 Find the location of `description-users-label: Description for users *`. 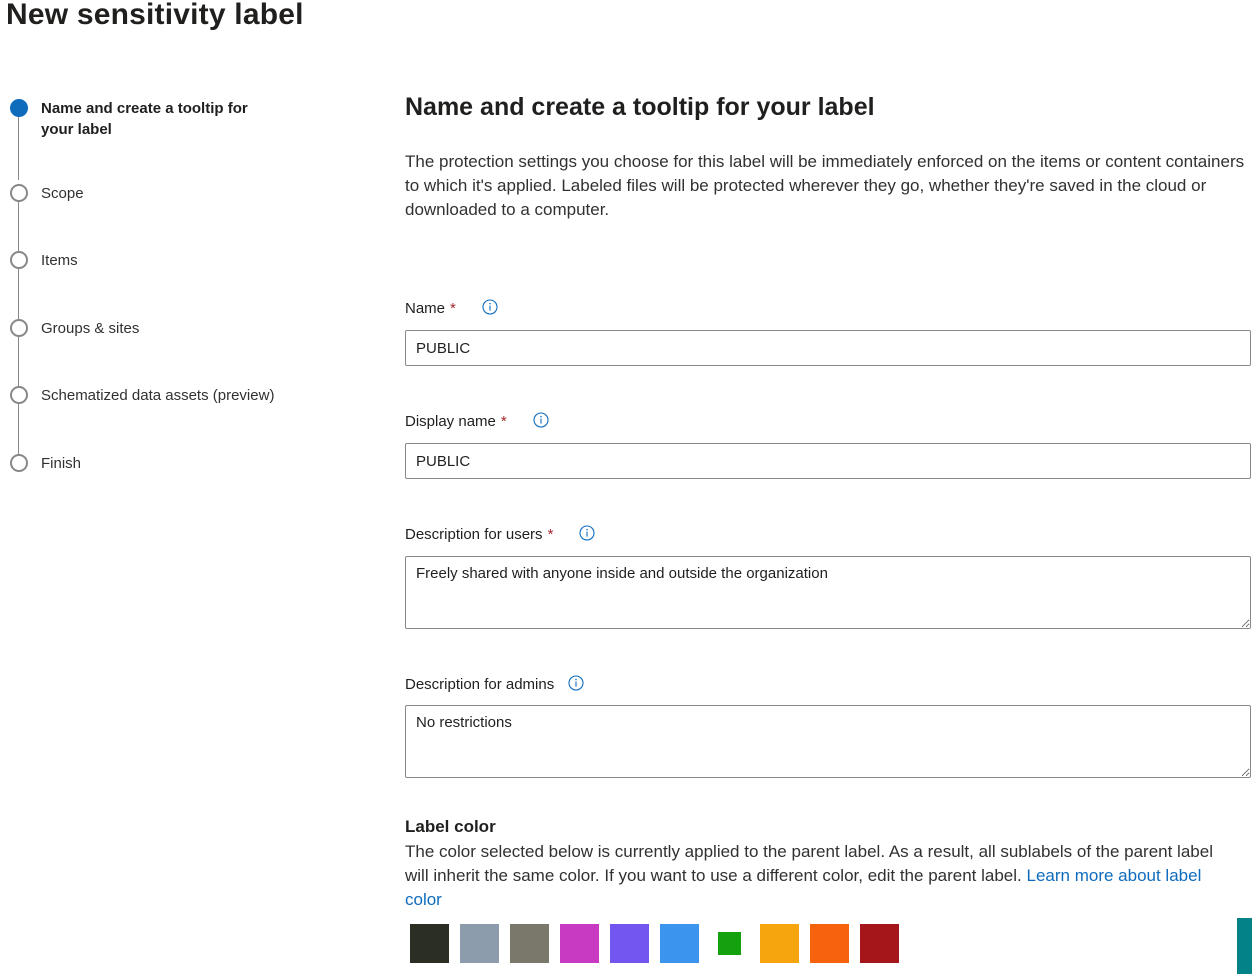

description-users-label: Description for users * is located at coordinates (500, 533).